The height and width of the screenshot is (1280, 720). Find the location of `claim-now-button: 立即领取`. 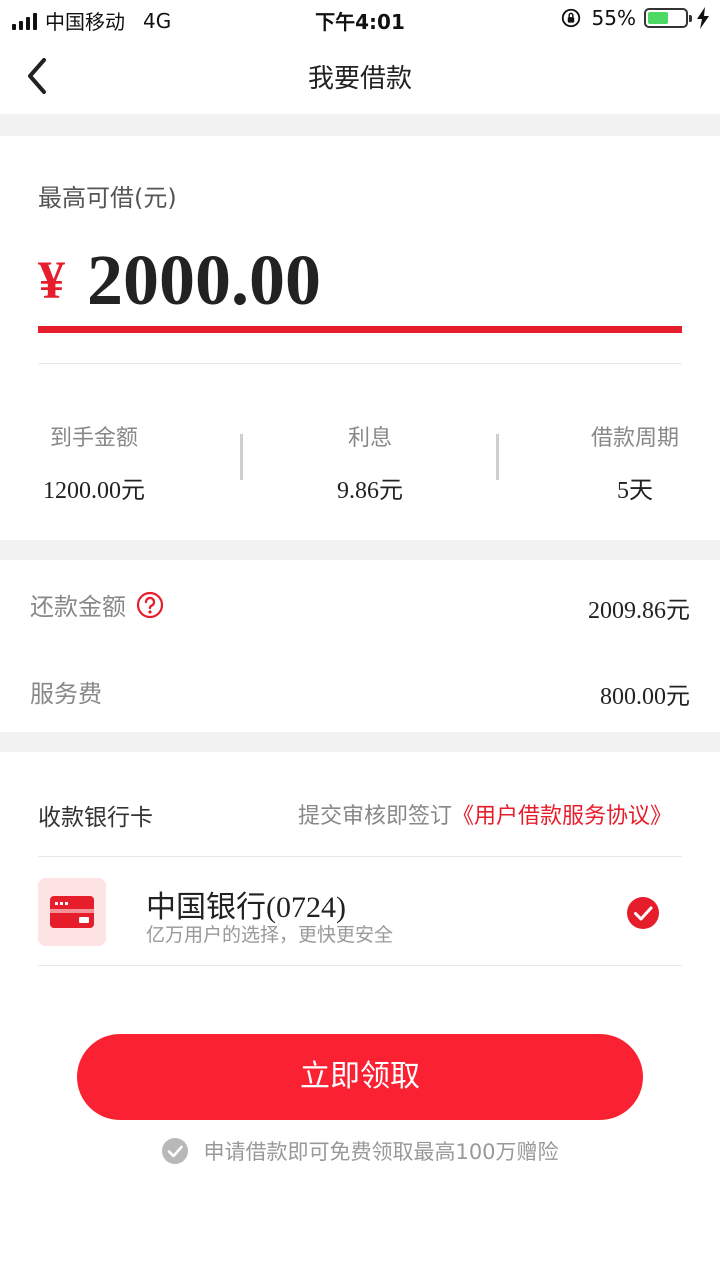

claim-now-button: 立即领取 is located at coordinates (360, 1077).